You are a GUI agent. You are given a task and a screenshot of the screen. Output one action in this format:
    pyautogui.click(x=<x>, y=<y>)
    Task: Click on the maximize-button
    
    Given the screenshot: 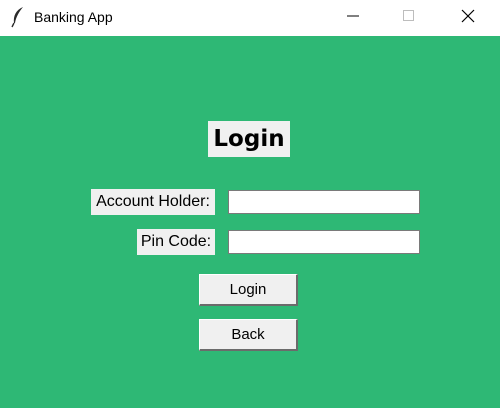 What is the action you would take?
    pyautogui.click(x=409, y=18)
    